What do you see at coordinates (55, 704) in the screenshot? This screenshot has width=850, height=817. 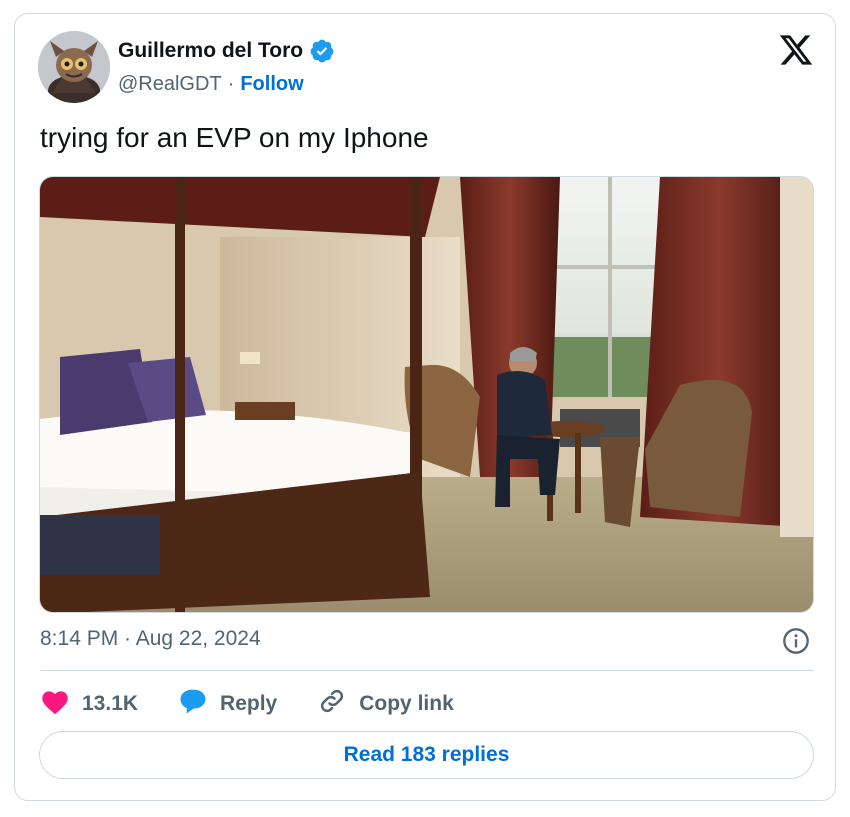 I see `heart-icon` at bounding box center [55, 704].